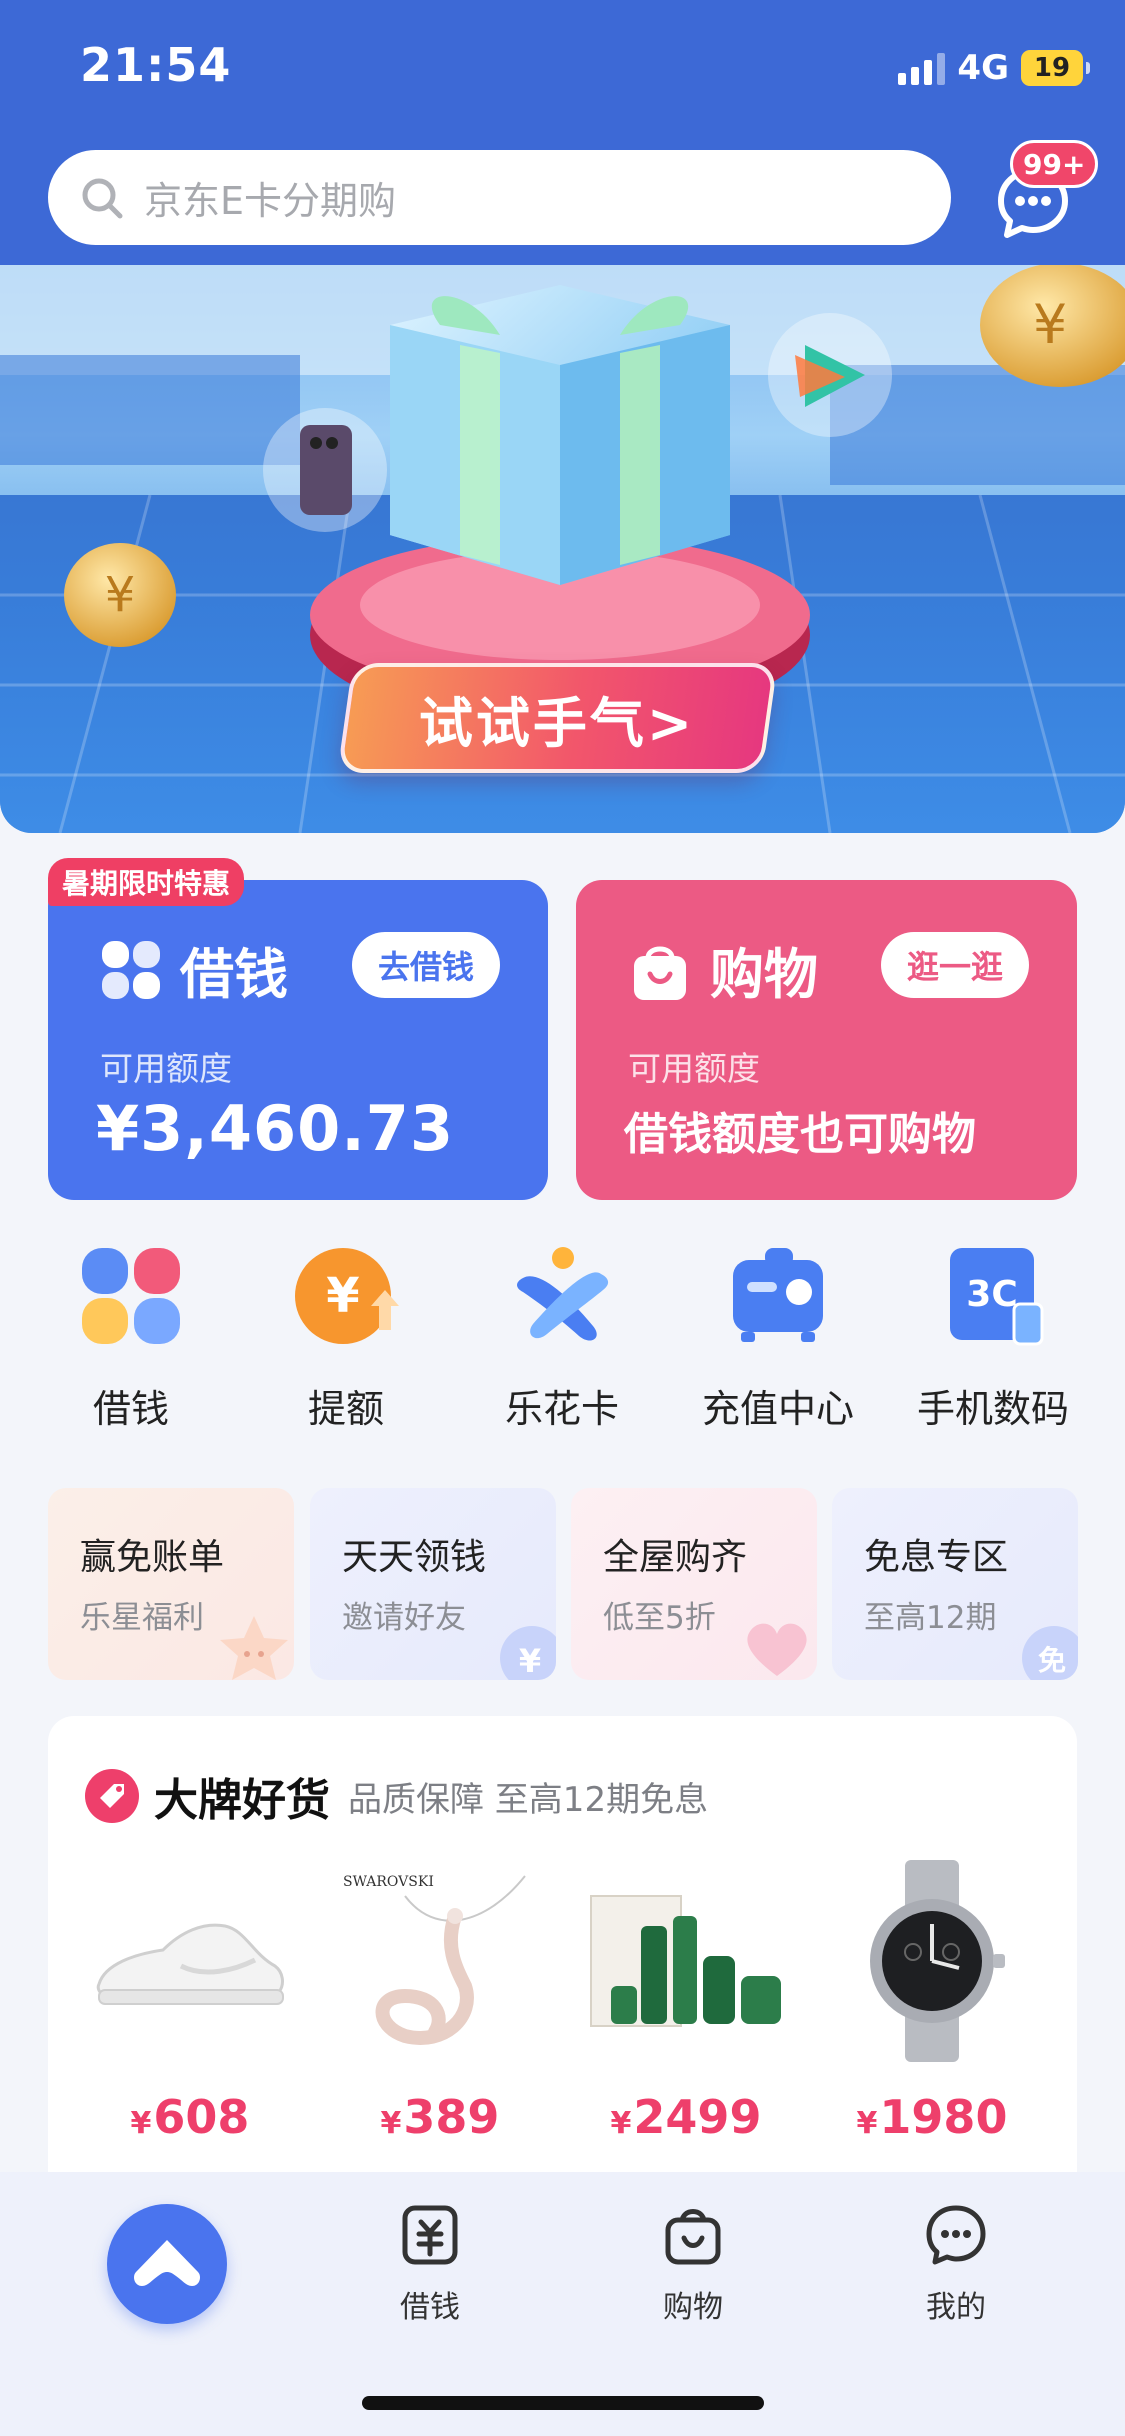  I want to click on watch-image, so click(937, 1961).